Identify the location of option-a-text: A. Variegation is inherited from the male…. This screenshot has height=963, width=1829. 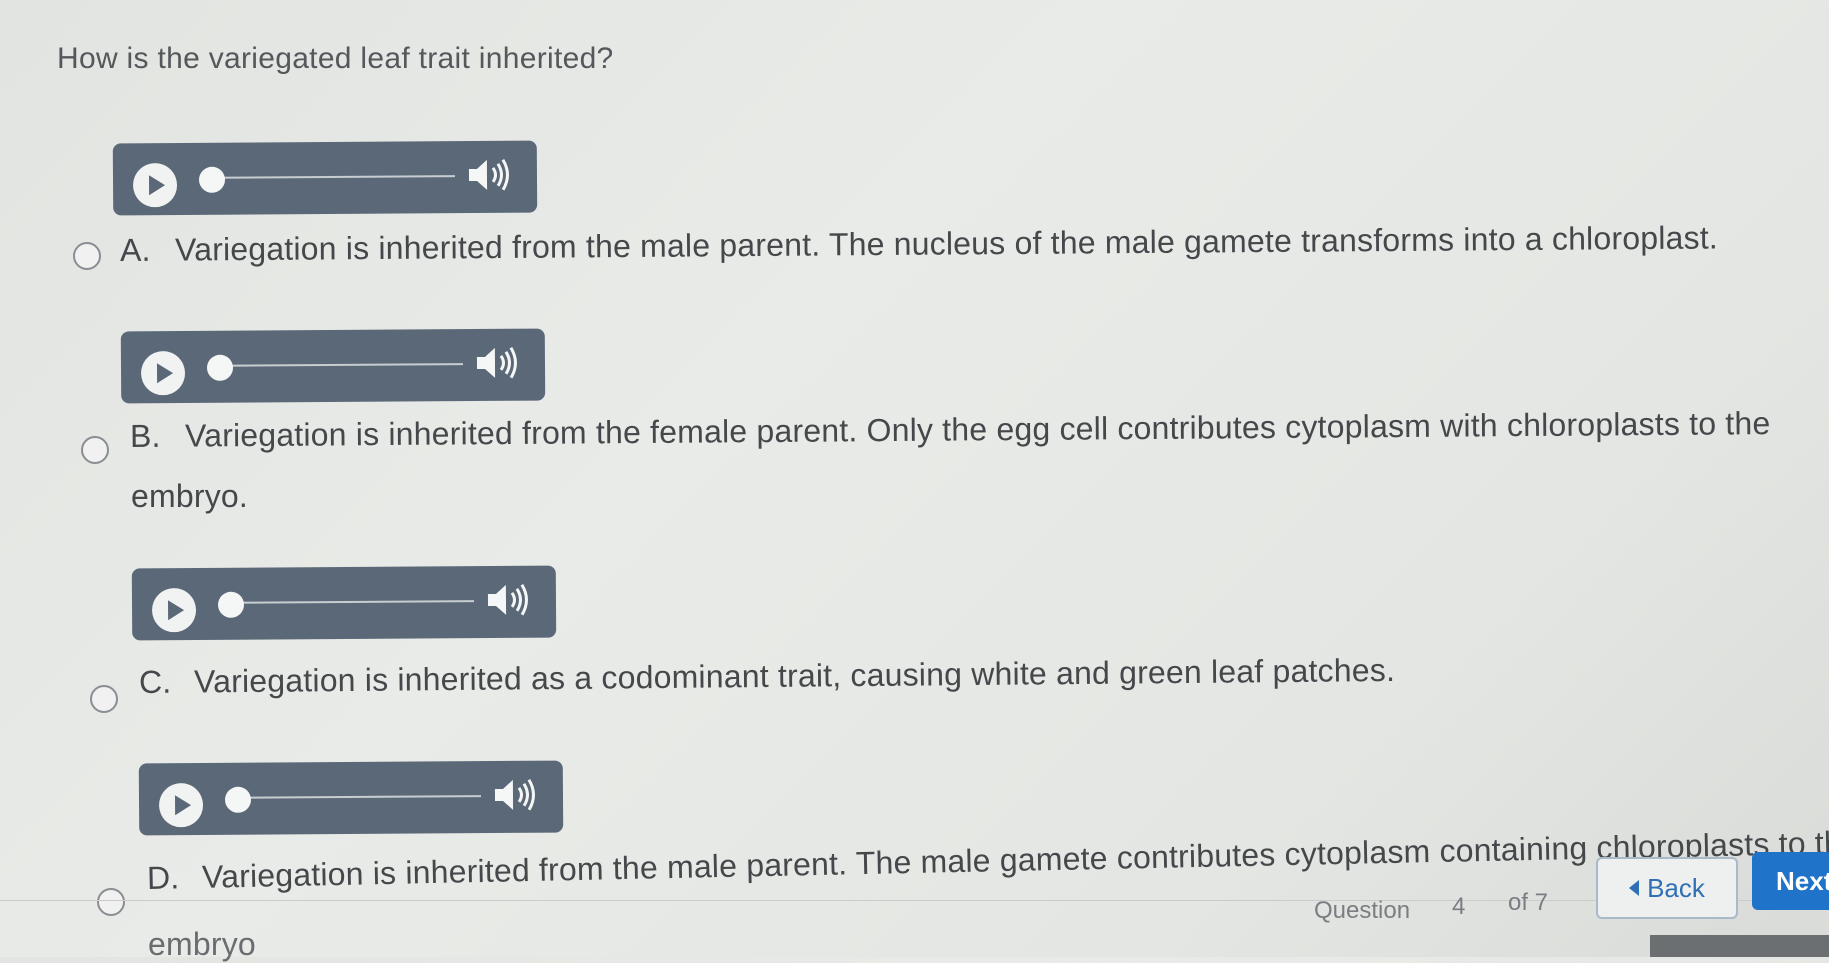
(919, 244).